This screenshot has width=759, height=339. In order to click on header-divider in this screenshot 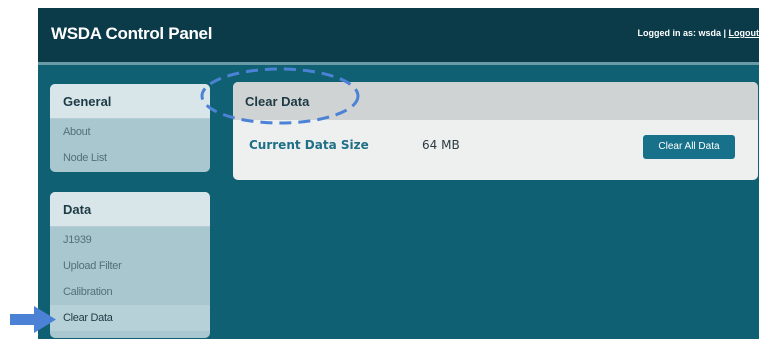, I will do `click(398, 63)`.